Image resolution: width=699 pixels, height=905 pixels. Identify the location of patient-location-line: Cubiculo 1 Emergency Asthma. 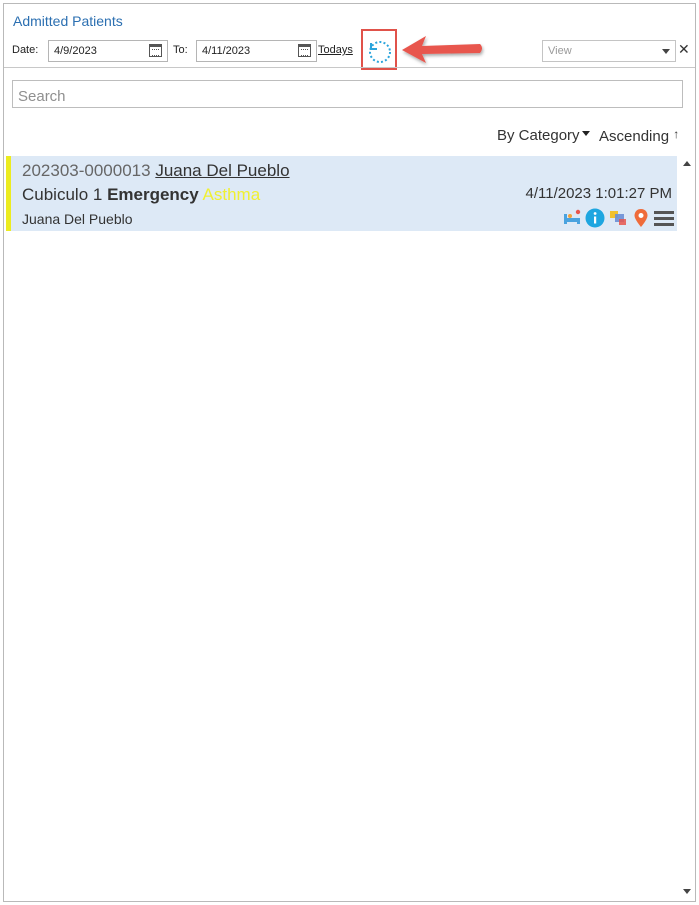
(141, 195).